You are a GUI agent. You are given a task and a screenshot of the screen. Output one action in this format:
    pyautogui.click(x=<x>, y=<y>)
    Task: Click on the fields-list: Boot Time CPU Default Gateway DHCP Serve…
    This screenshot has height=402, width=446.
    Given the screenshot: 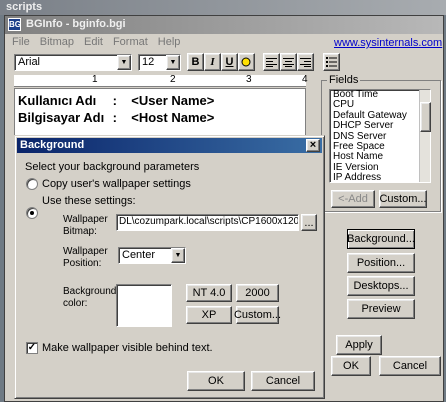 What is the action you would take?
    pyautogui.click(x=380, y=136)
    